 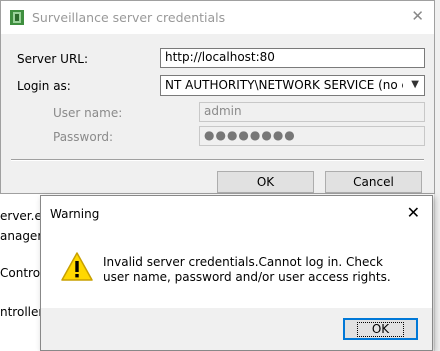 I want to click on app-icon, so click(x=17, y=17).